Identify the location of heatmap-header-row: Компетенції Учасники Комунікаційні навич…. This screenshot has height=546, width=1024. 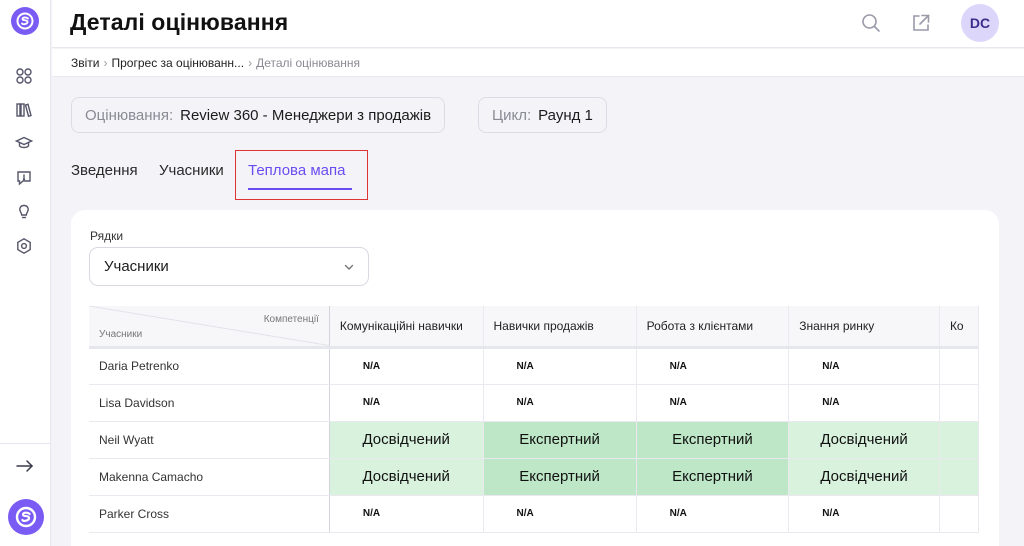
(534, 327).